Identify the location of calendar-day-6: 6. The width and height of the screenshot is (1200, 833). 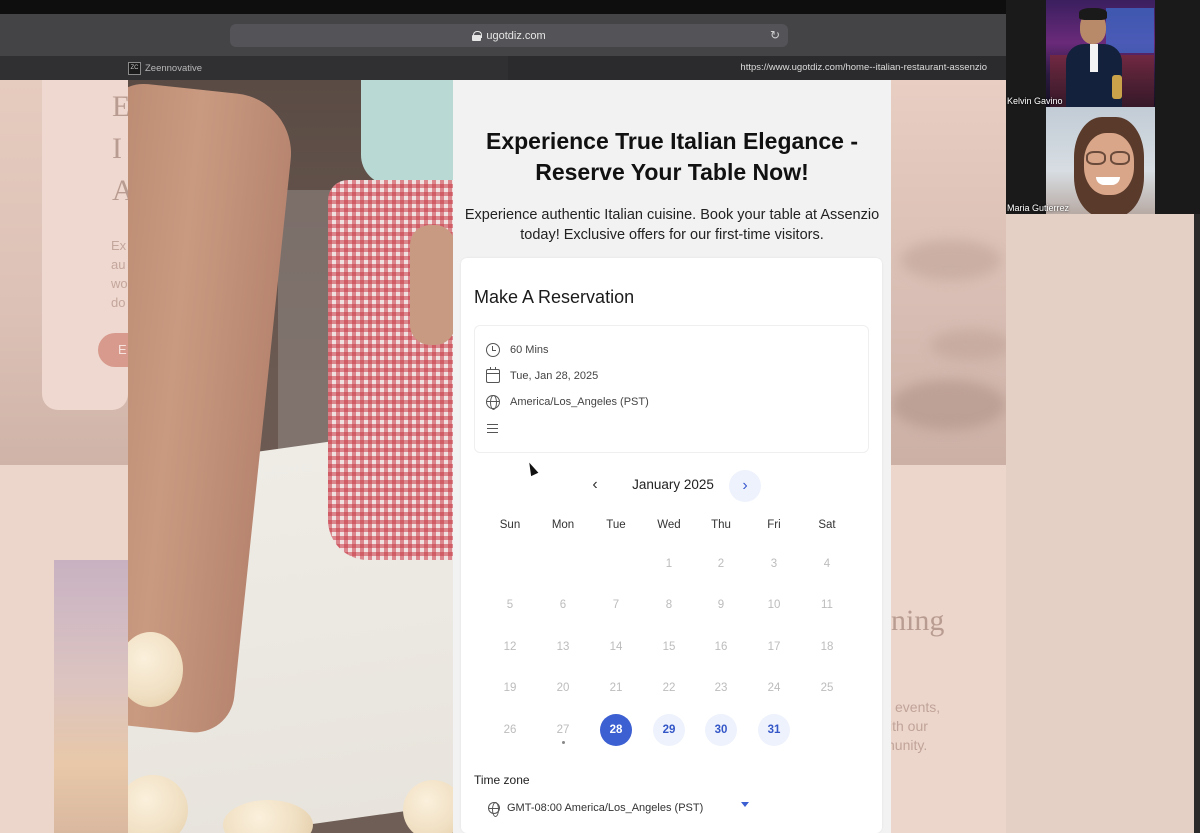
(563, 605).